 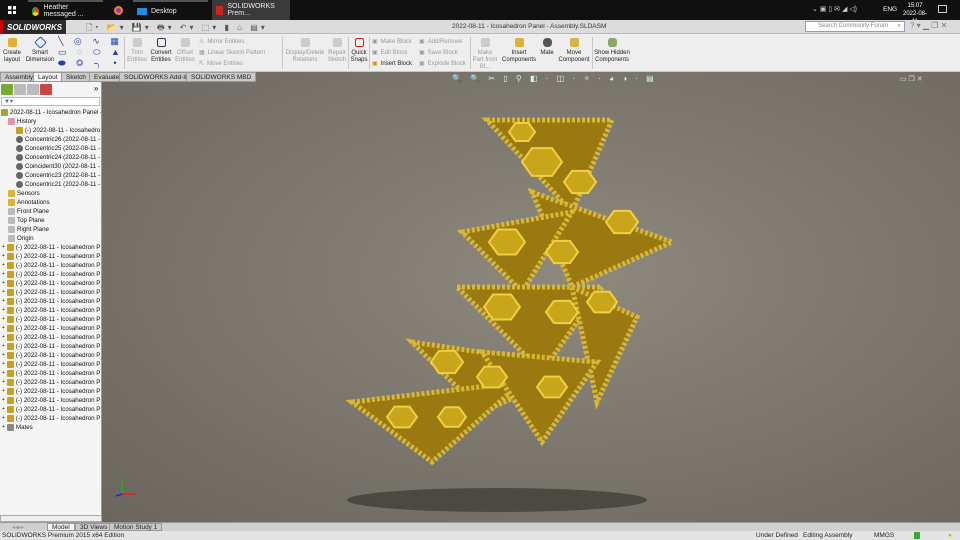 What do you see at coordinates (440, 42) in the screenshot?
I see `add-remove-button: ▣ Add/Remove` at bounding box center [440, 42].